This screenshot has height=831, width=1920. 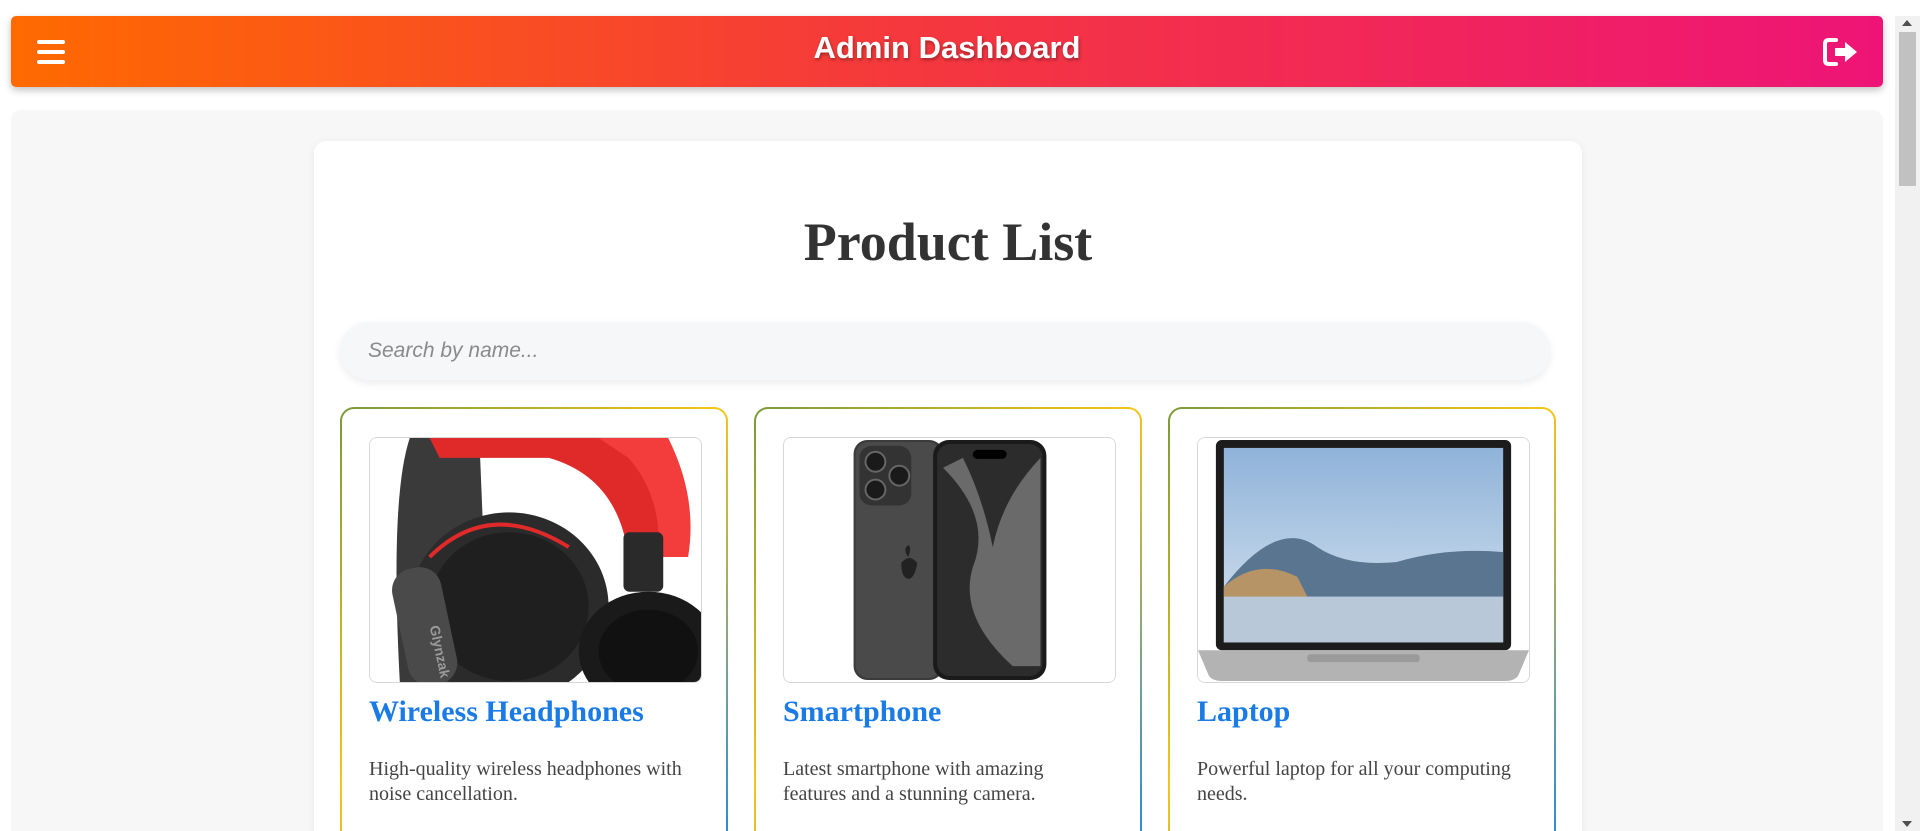 I want to click on scroll-up-arrow-icon, so click(x=1907, y=23).